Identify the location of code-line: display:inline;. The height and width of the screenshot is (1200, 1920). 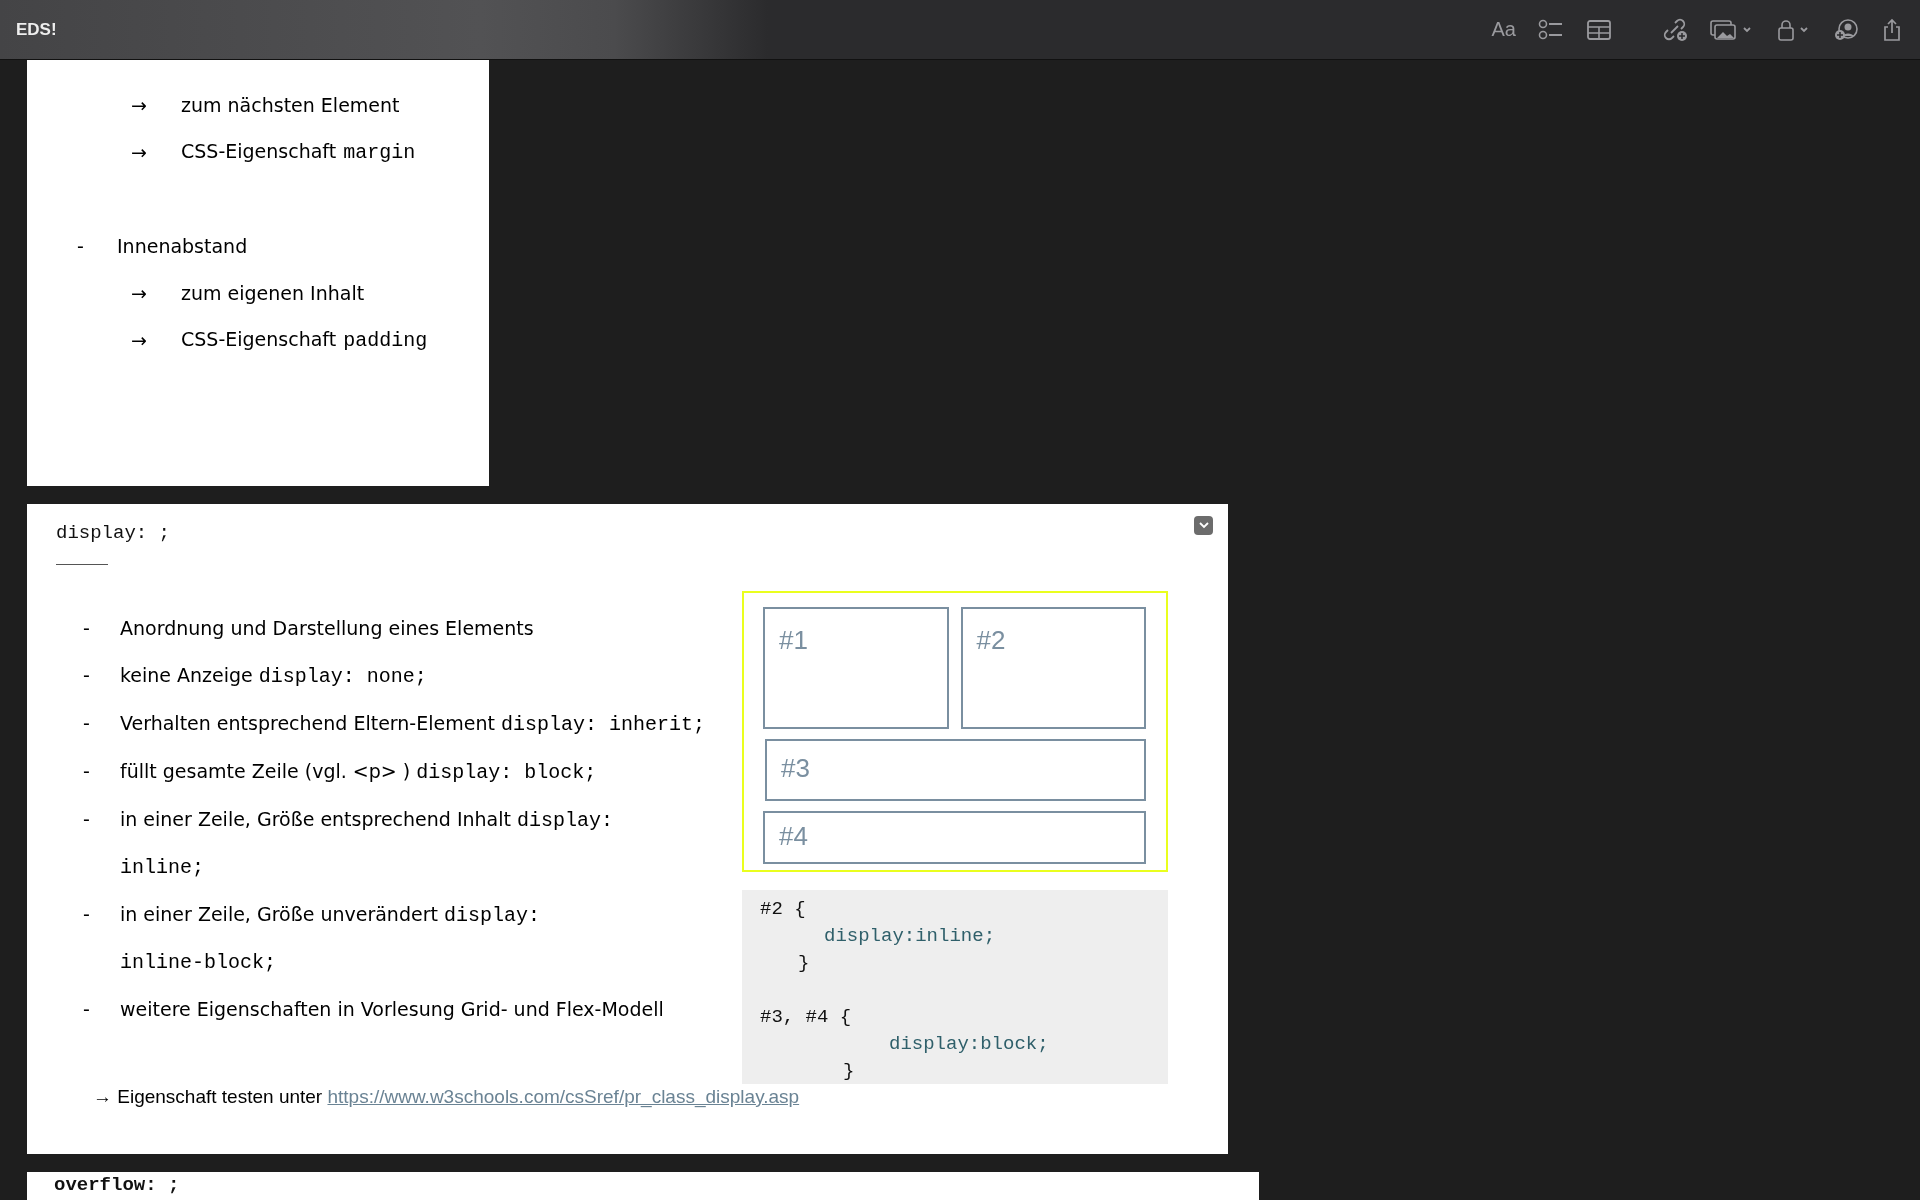
(910, 936).